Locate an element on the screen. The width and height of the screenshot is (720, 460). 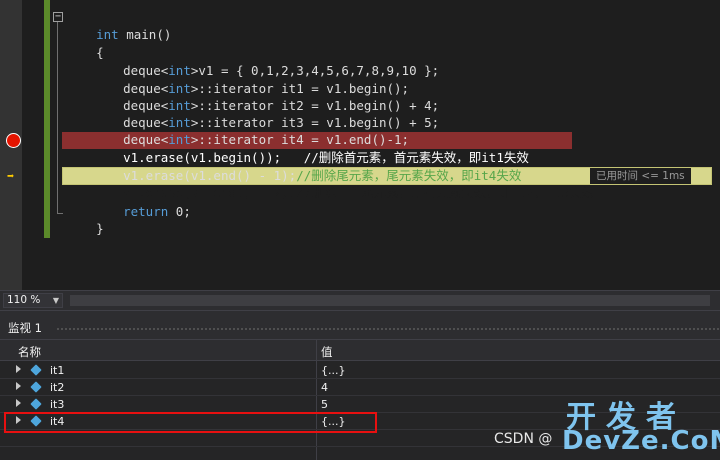
outline-end is located at coordinates (60, 213).